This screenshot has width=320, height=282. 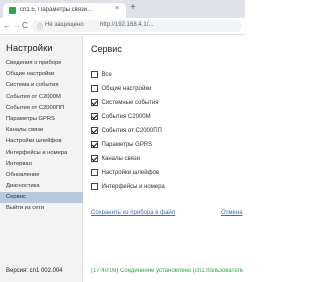 What do you see at coordinates (106, 49) in the screenshot?
I see `page-title: Сервис` at bounding box center [106, 49].